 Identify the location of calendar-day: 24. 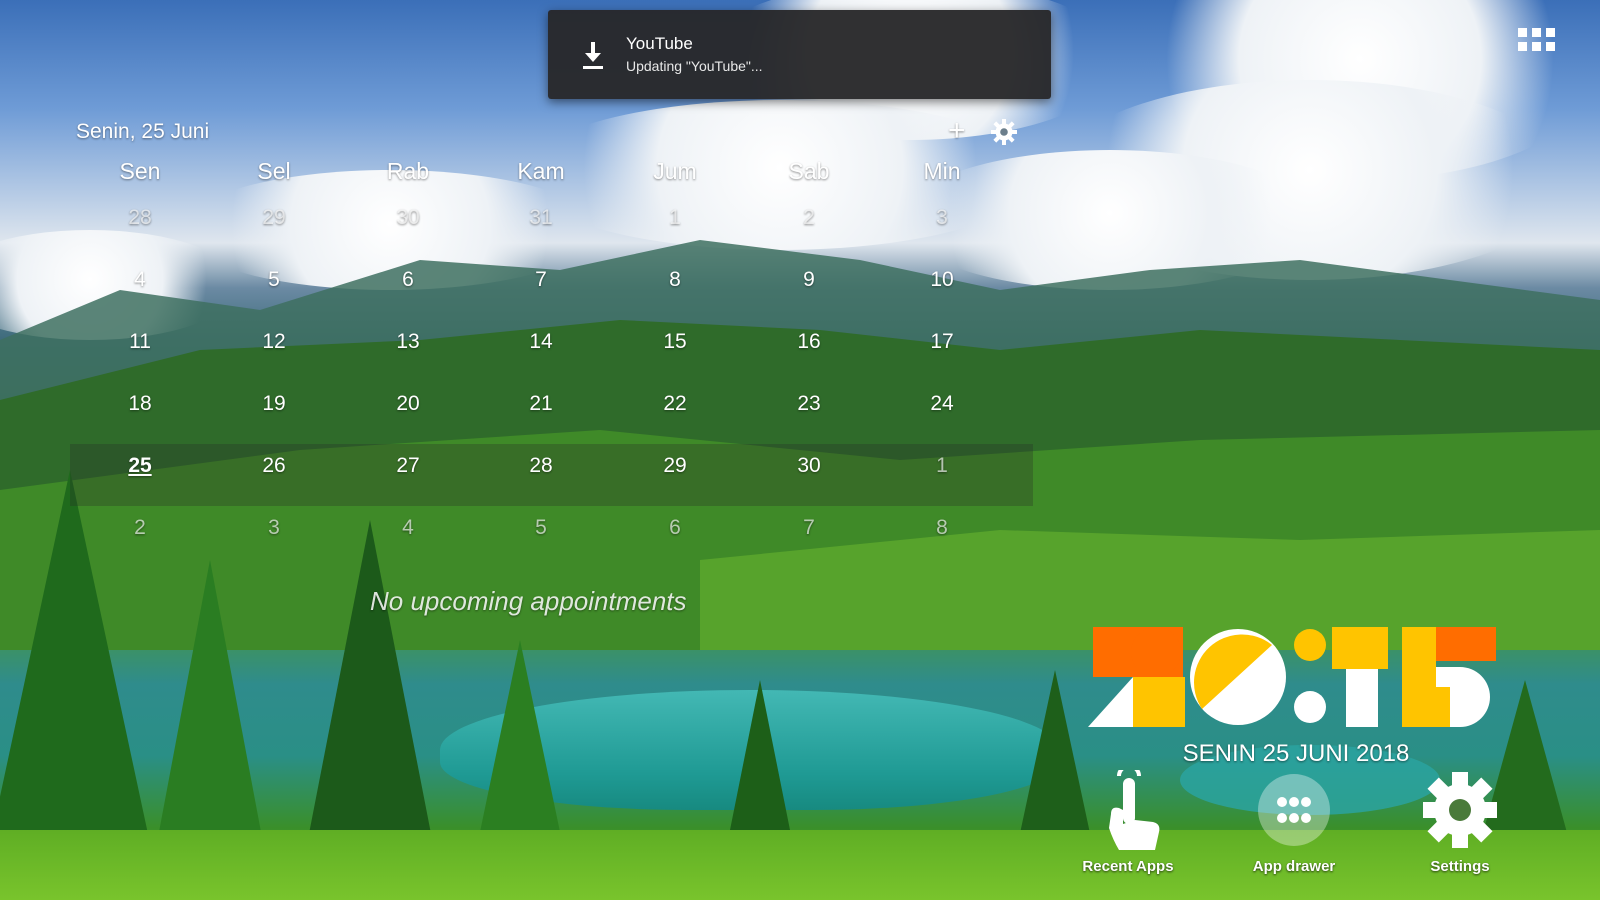
(942, 404).